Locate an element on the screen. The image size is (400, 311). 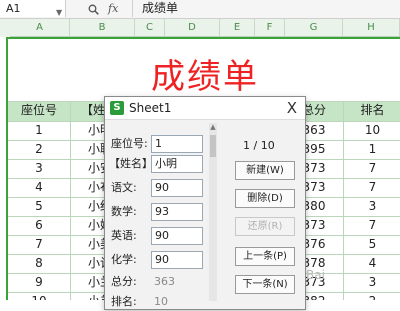
watermark: Bai is located at coordinates (315, 275).